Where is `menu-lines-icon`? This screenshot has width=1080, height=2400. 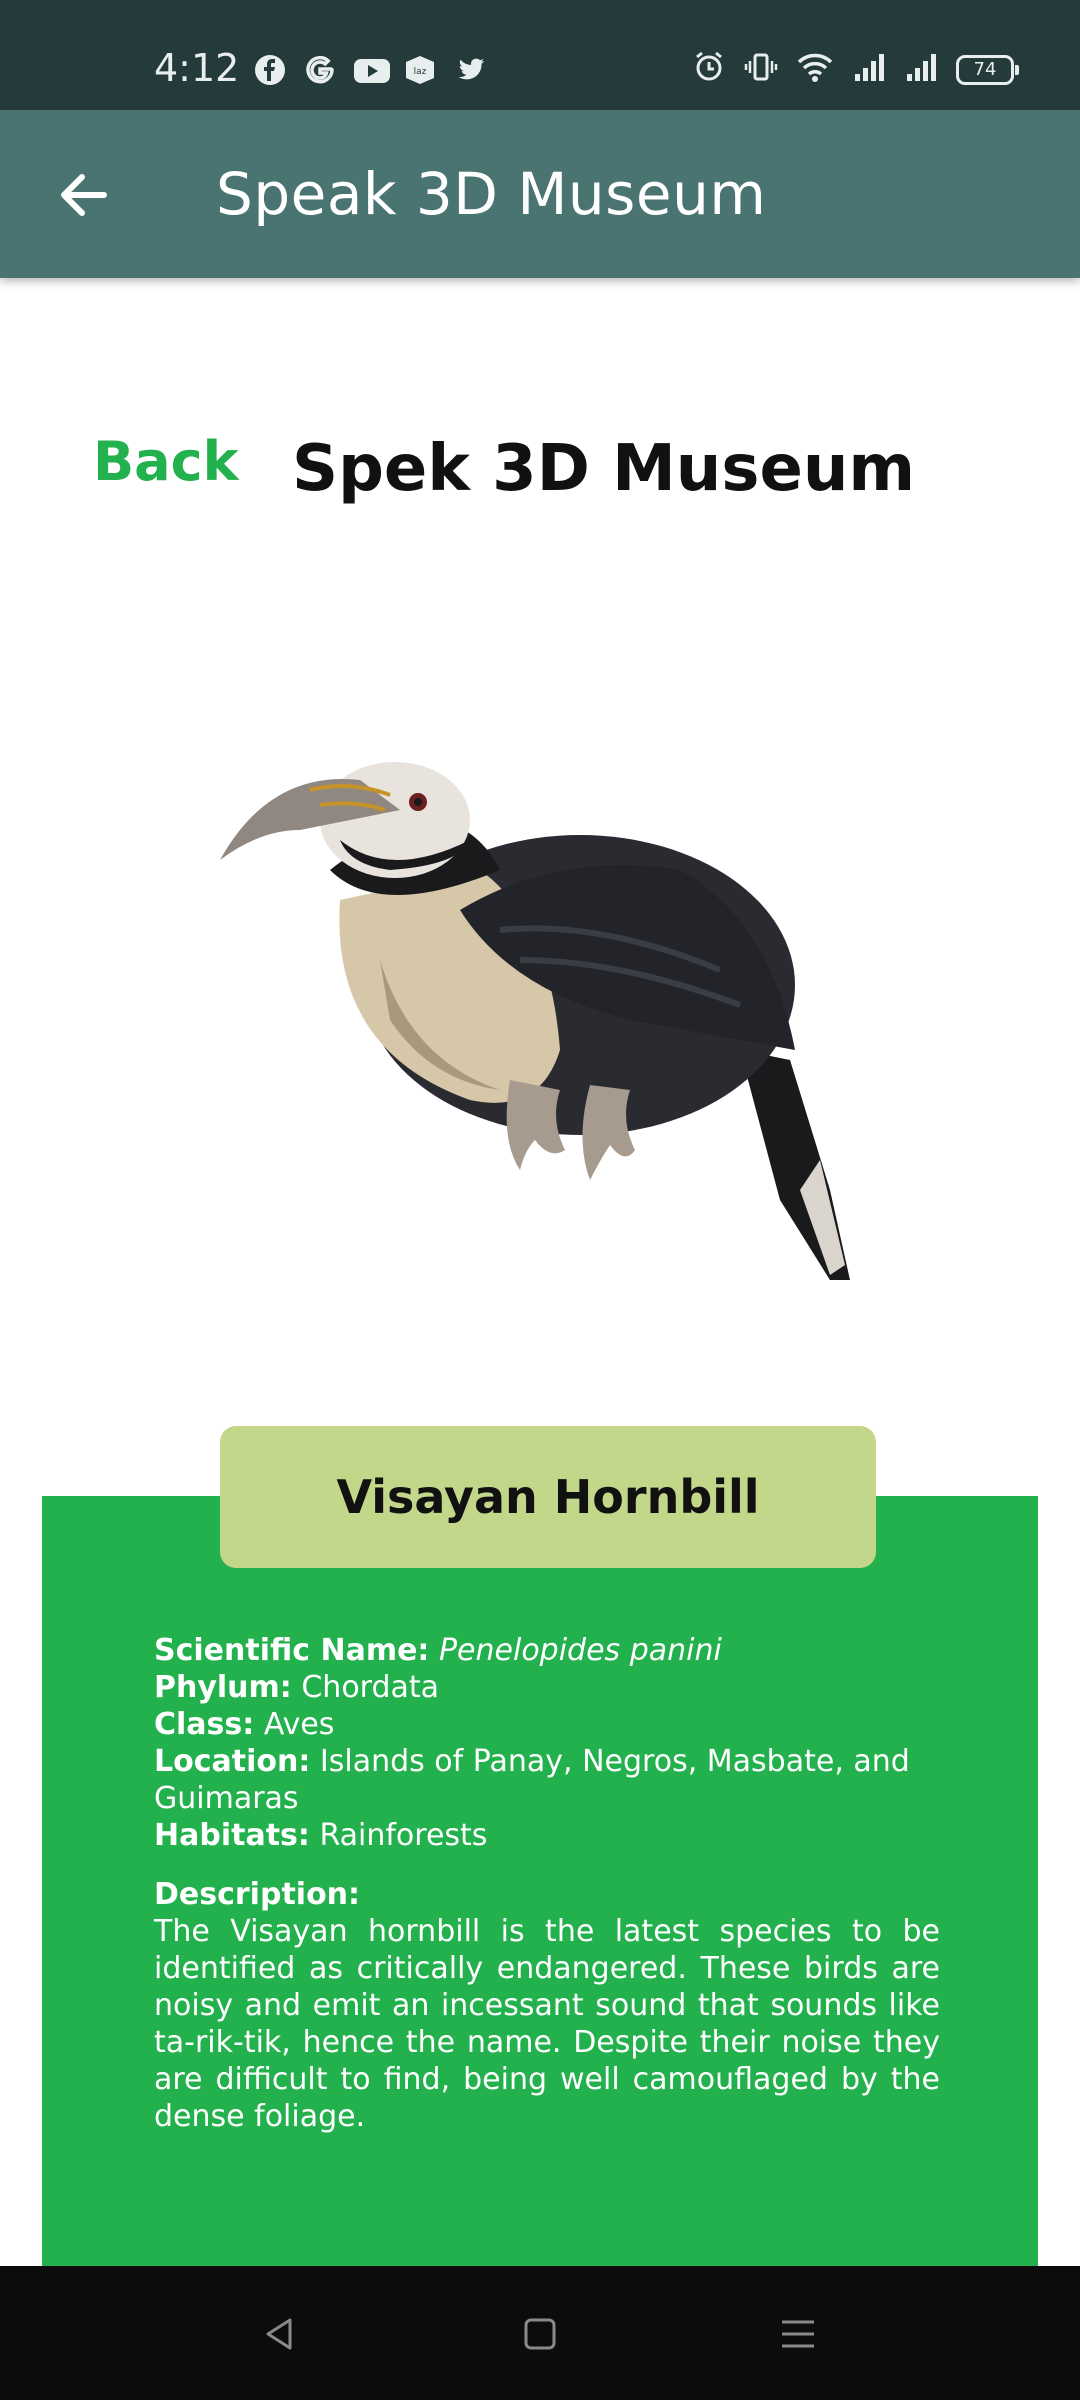 menu-lines-icon is located at coordinates (798, 2334).